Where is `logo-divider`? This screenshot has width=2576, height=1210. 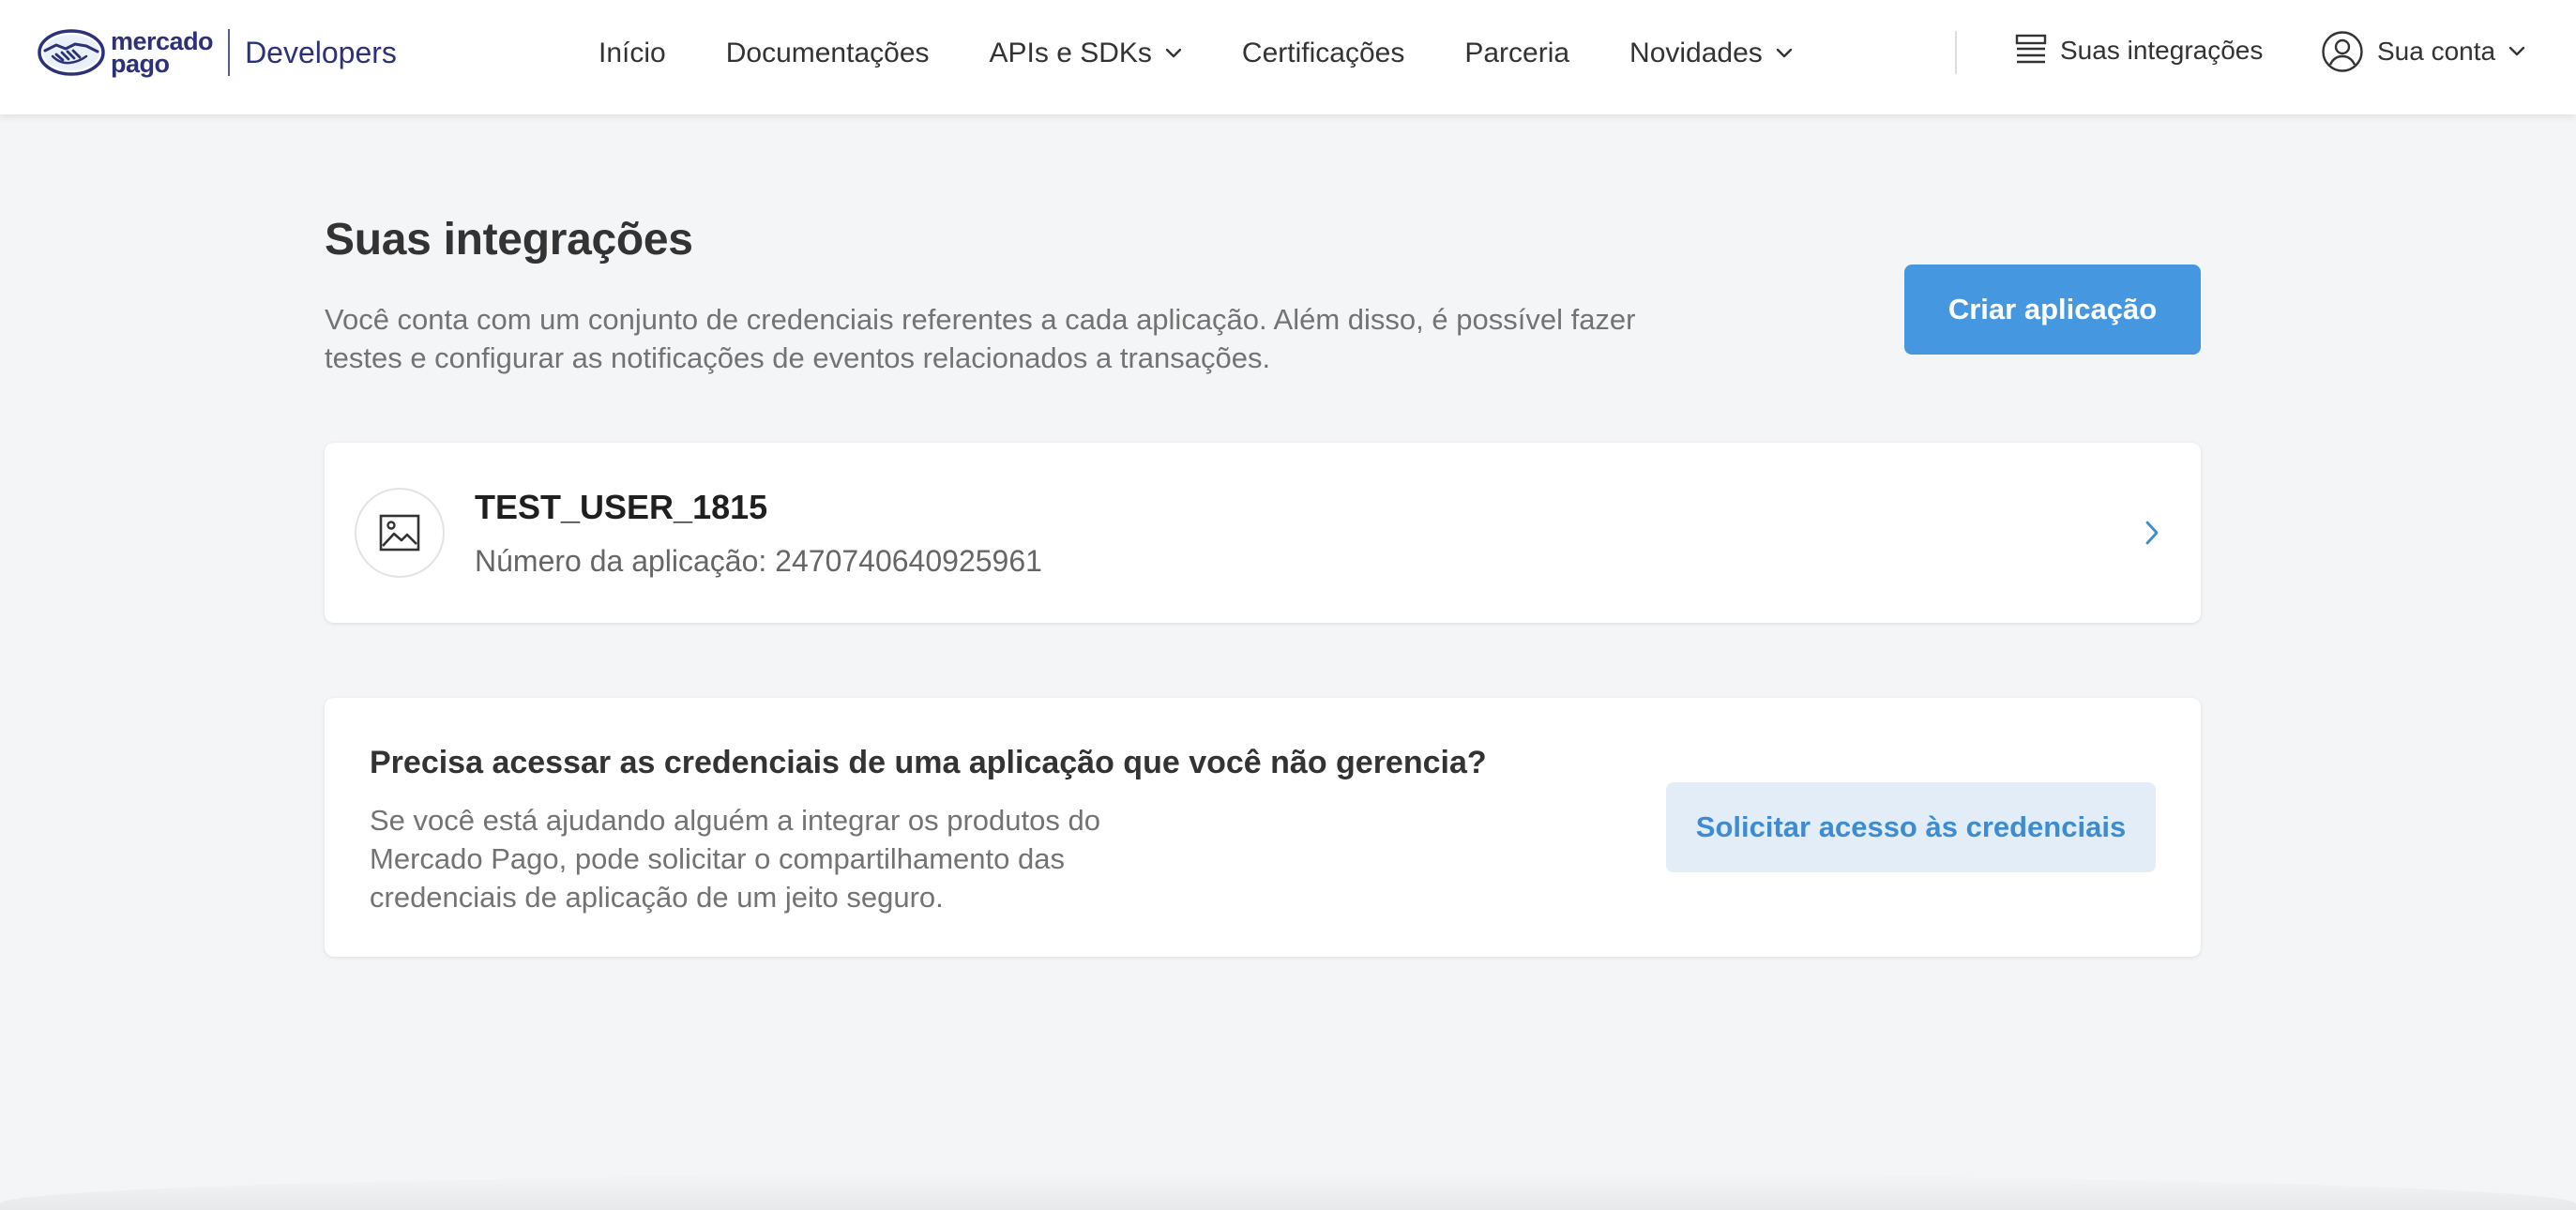
logo-divider is located at coordinates (229, 52).